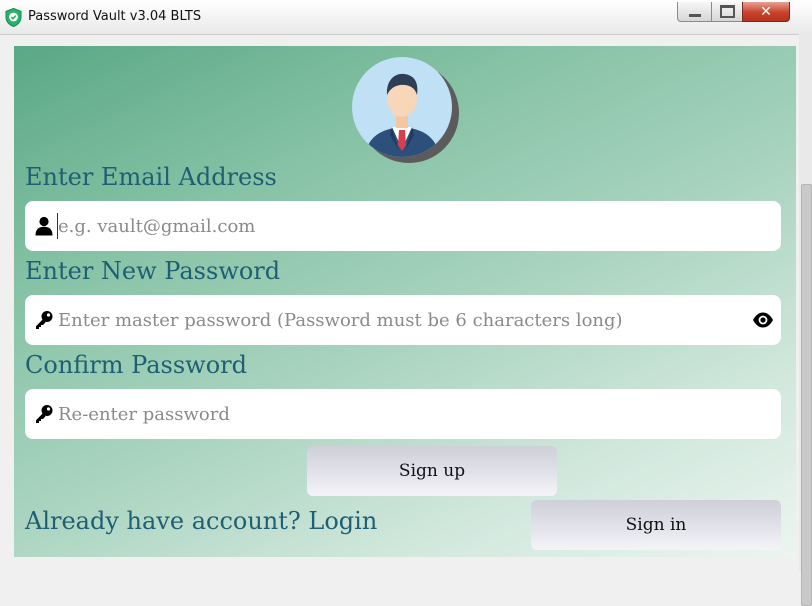 Image resolution: width=812 pixels, height=606 pixels. Describe the element at coordinates (656, 525) in the screenshot. I see `sign-in-button: Sign in` at that location.